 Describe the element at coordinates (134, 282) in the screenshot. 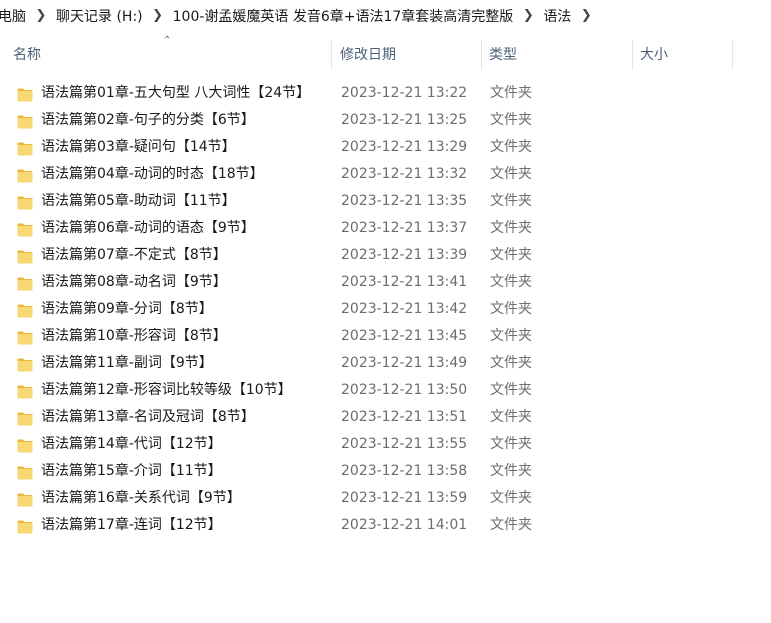

I see `file-name: 语法篇第08章-动名词【9节】` at that location.